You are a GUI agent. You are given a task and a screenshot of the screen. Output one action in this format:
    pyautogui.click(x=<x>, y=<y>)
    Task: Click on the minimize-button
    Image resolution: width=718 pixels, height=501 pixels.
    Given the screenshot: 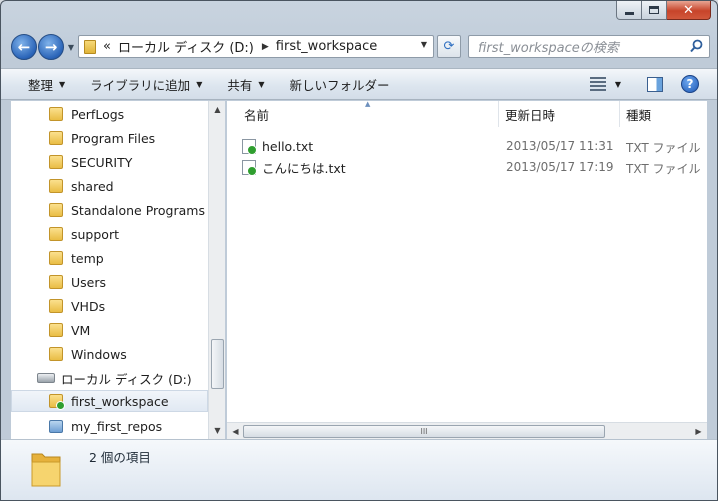 What is the action you would take?
    pyautogui.click(x=629, y=10)
    